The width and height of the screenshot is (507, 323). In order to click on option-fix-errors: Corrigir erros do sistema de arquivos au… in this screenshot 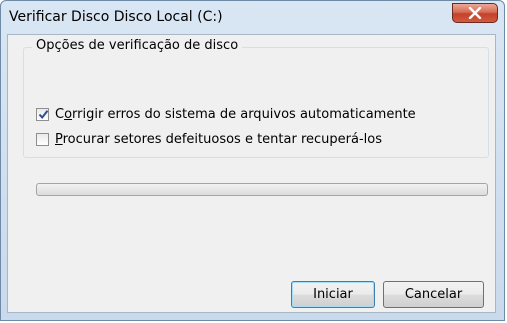, I will do `click(226, 114)`.